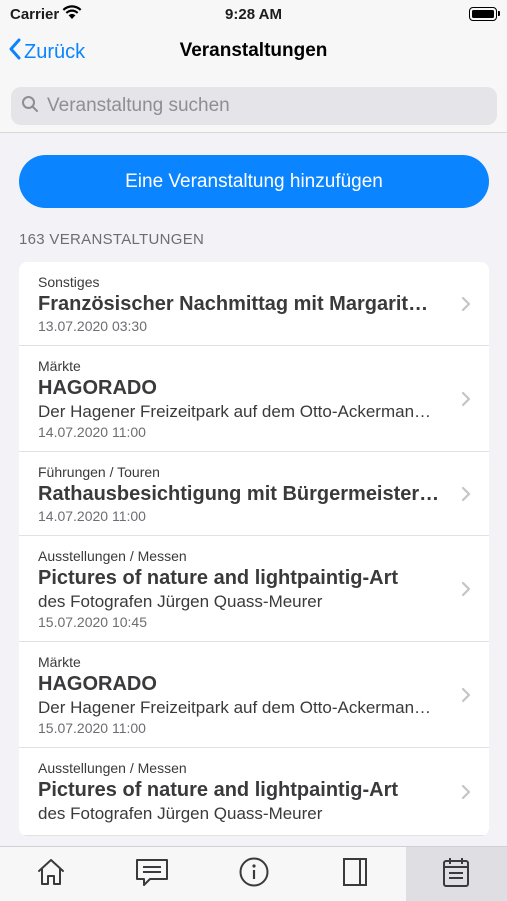  I want to click on home-icon, so click(51, 874).